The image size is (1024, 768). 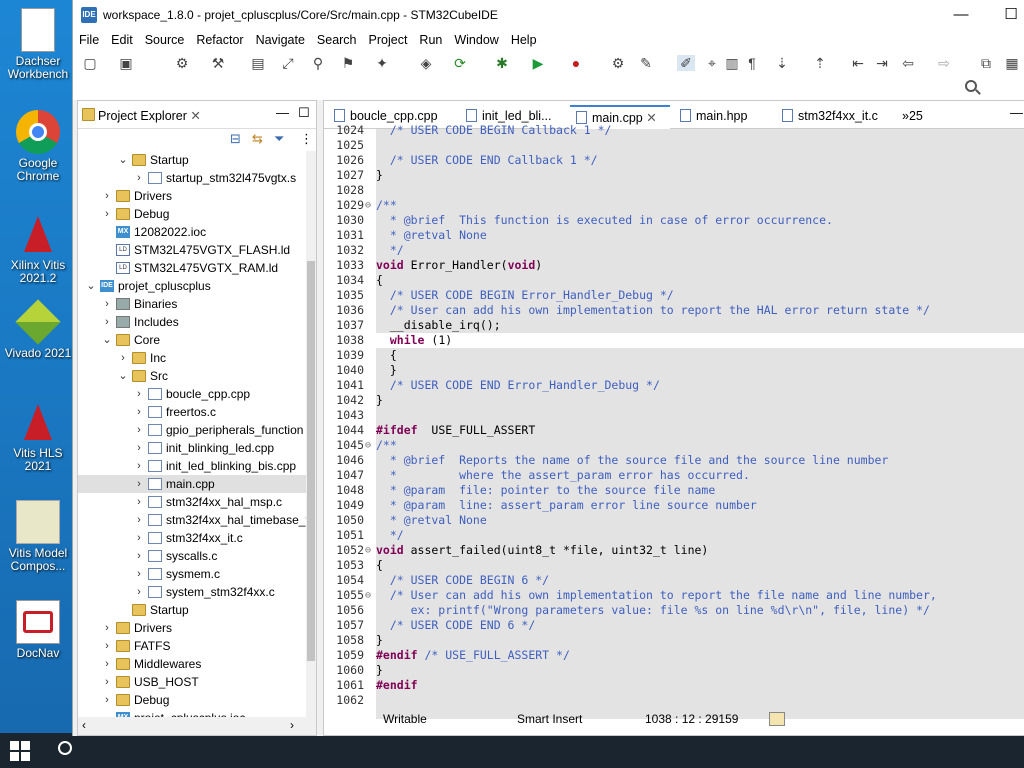 I want to click on pilcrow-icon: ¶, so click(x=752, y=63).